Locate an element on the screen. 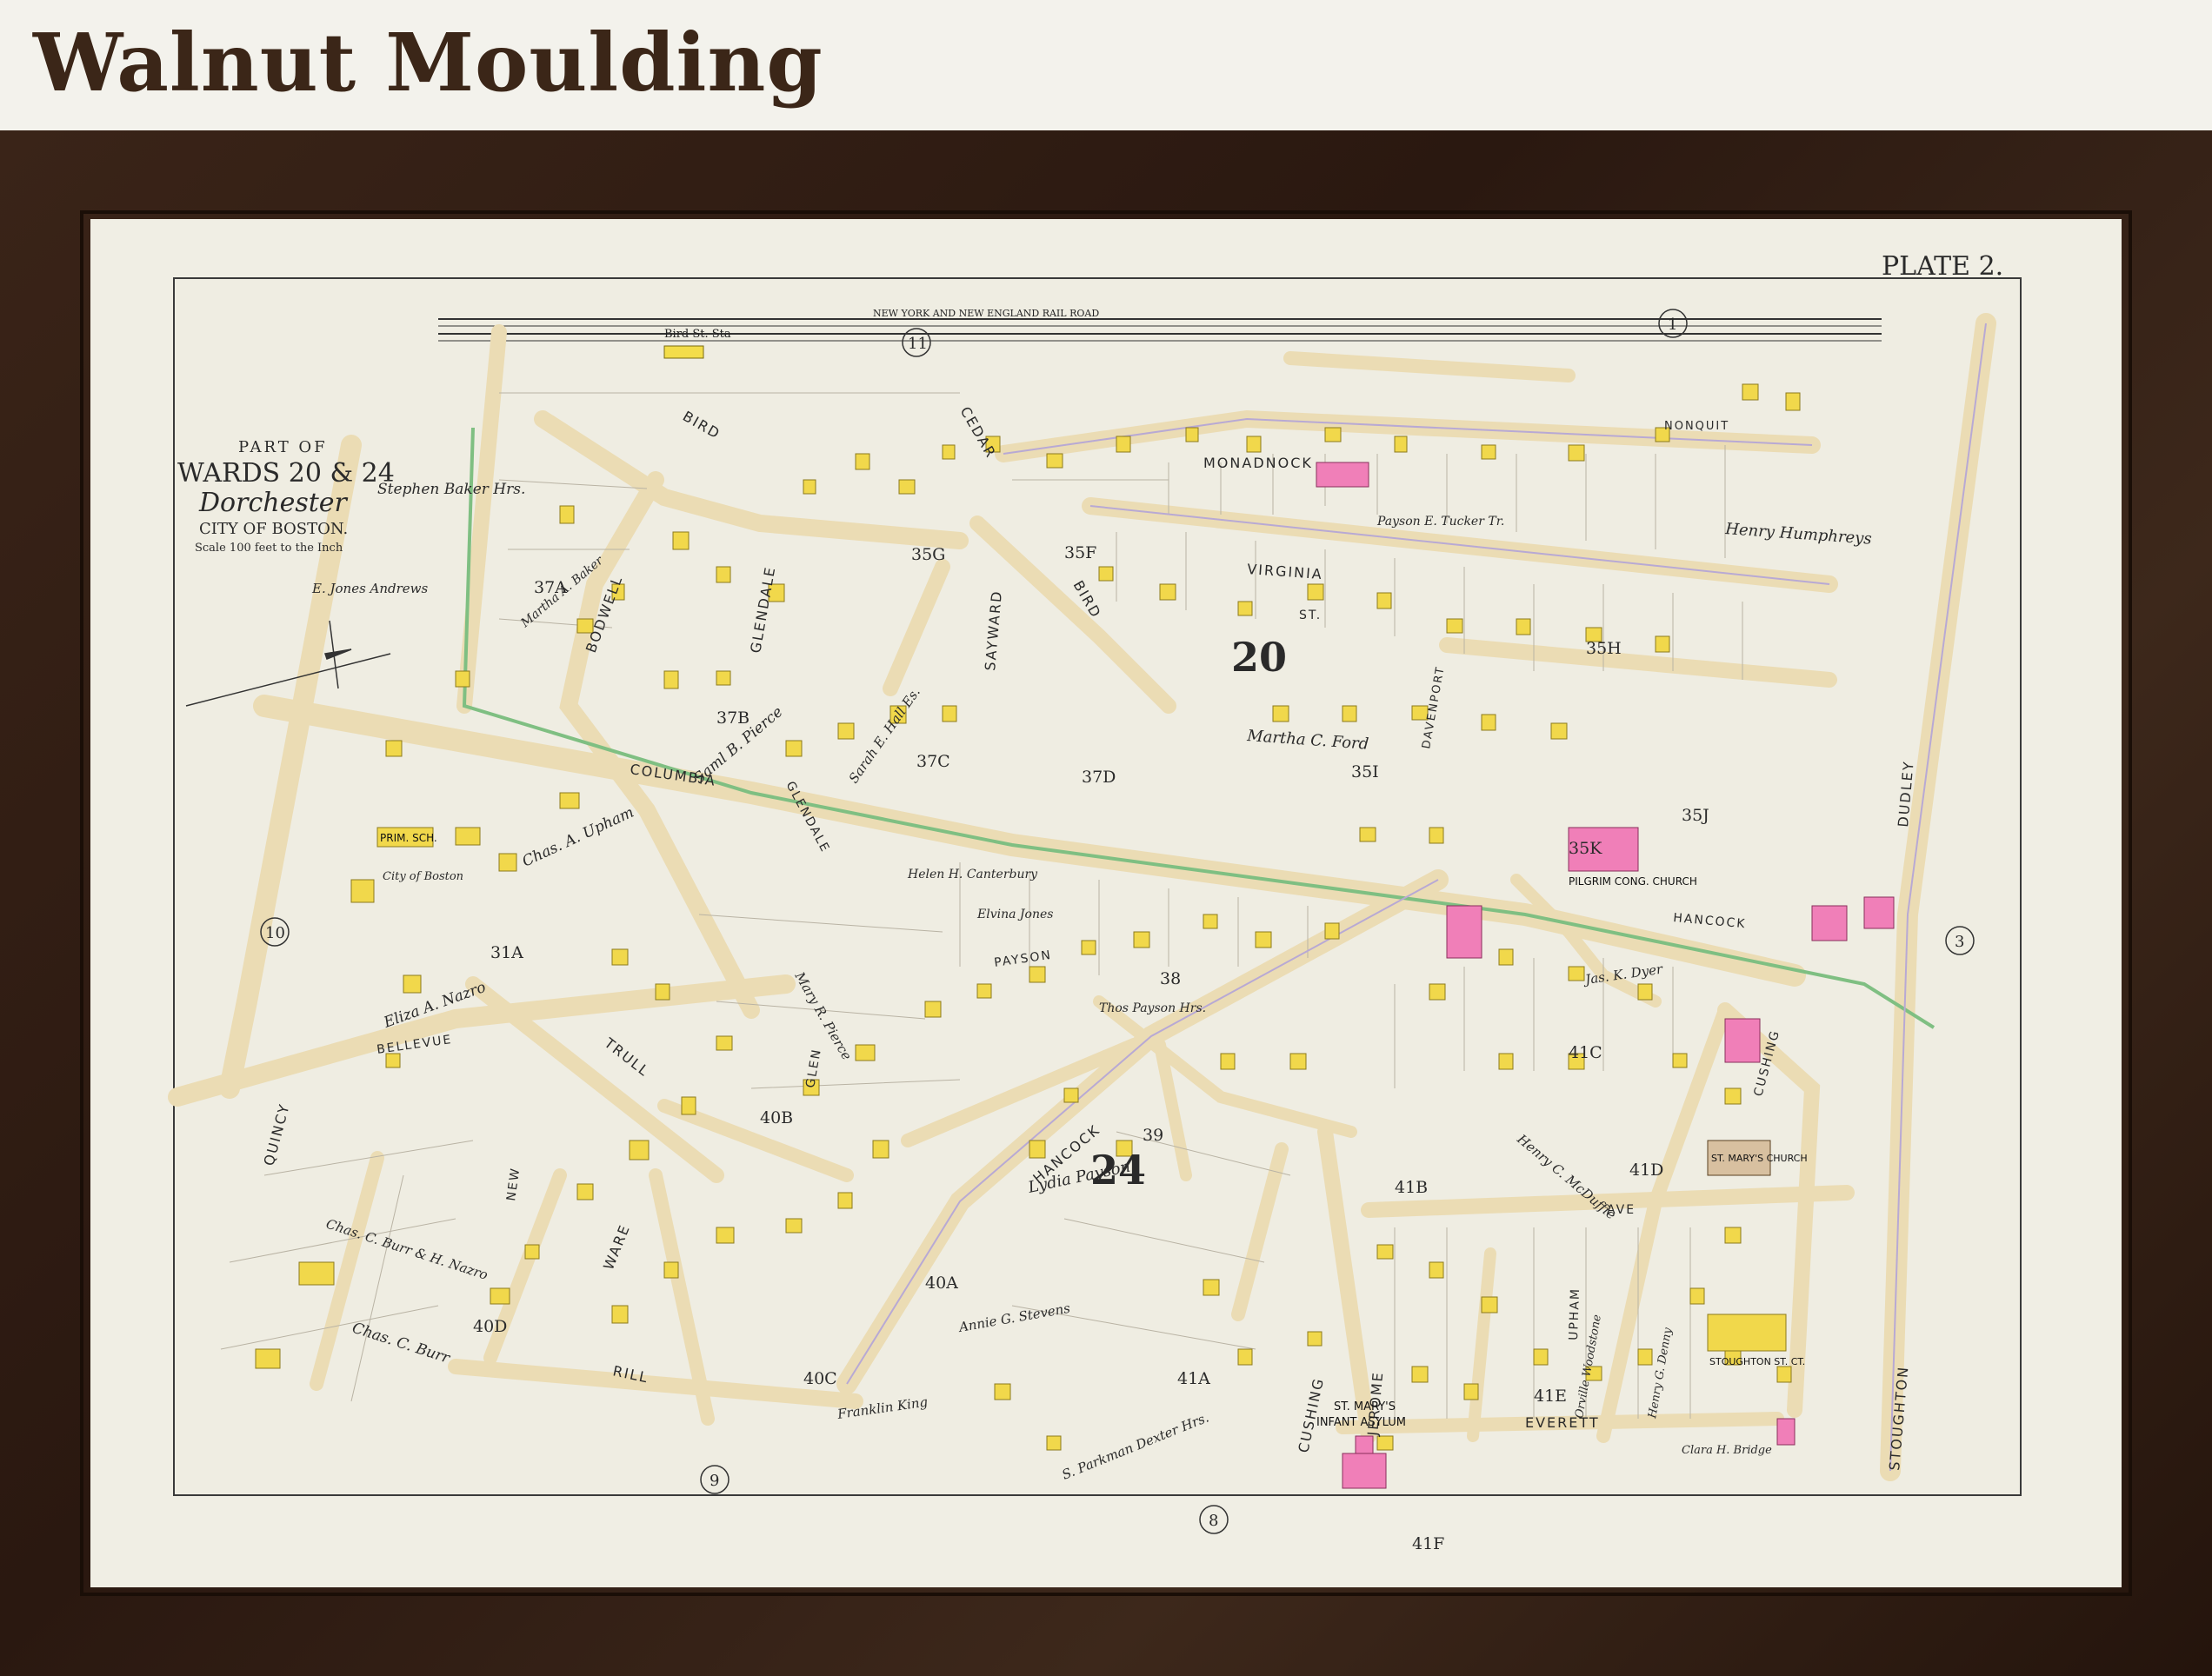 This screenshot has height=1676, width=2212. street-st-virginia: ST. is located at coordinates (1310, 615).